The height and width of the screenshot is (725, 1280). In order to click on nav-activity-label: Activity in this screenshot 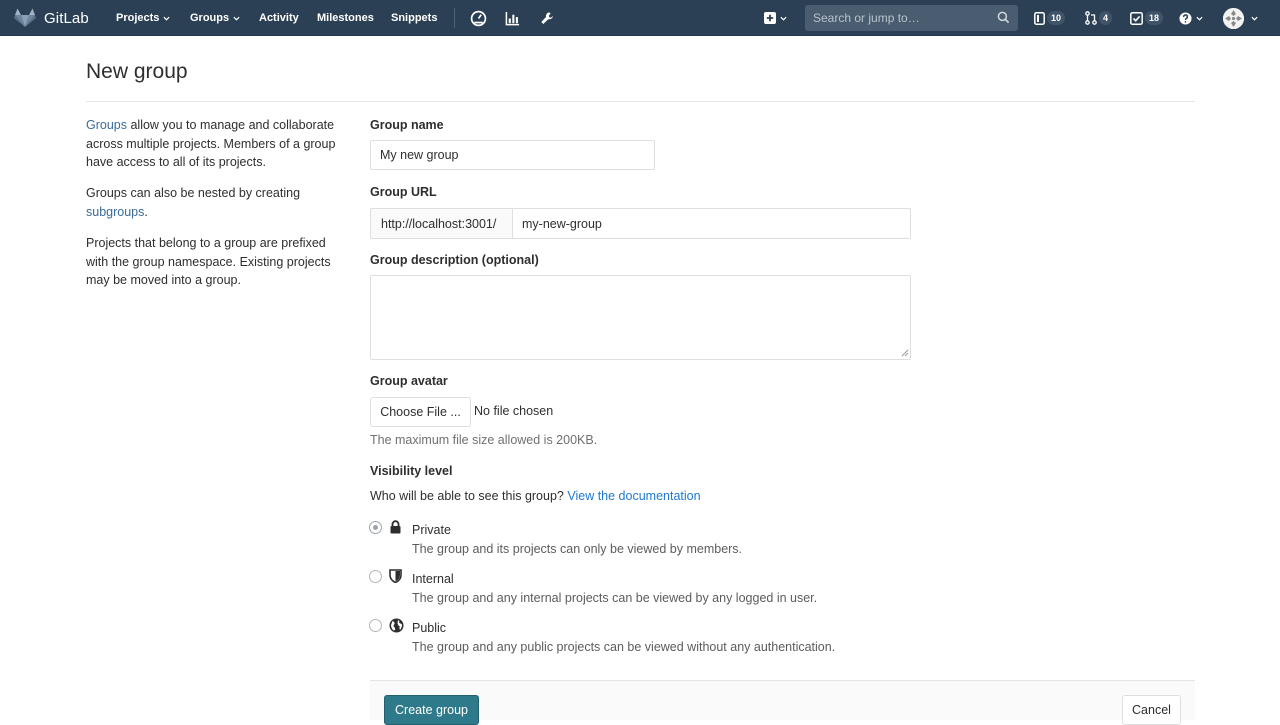, I will do `click(279, 18)`.